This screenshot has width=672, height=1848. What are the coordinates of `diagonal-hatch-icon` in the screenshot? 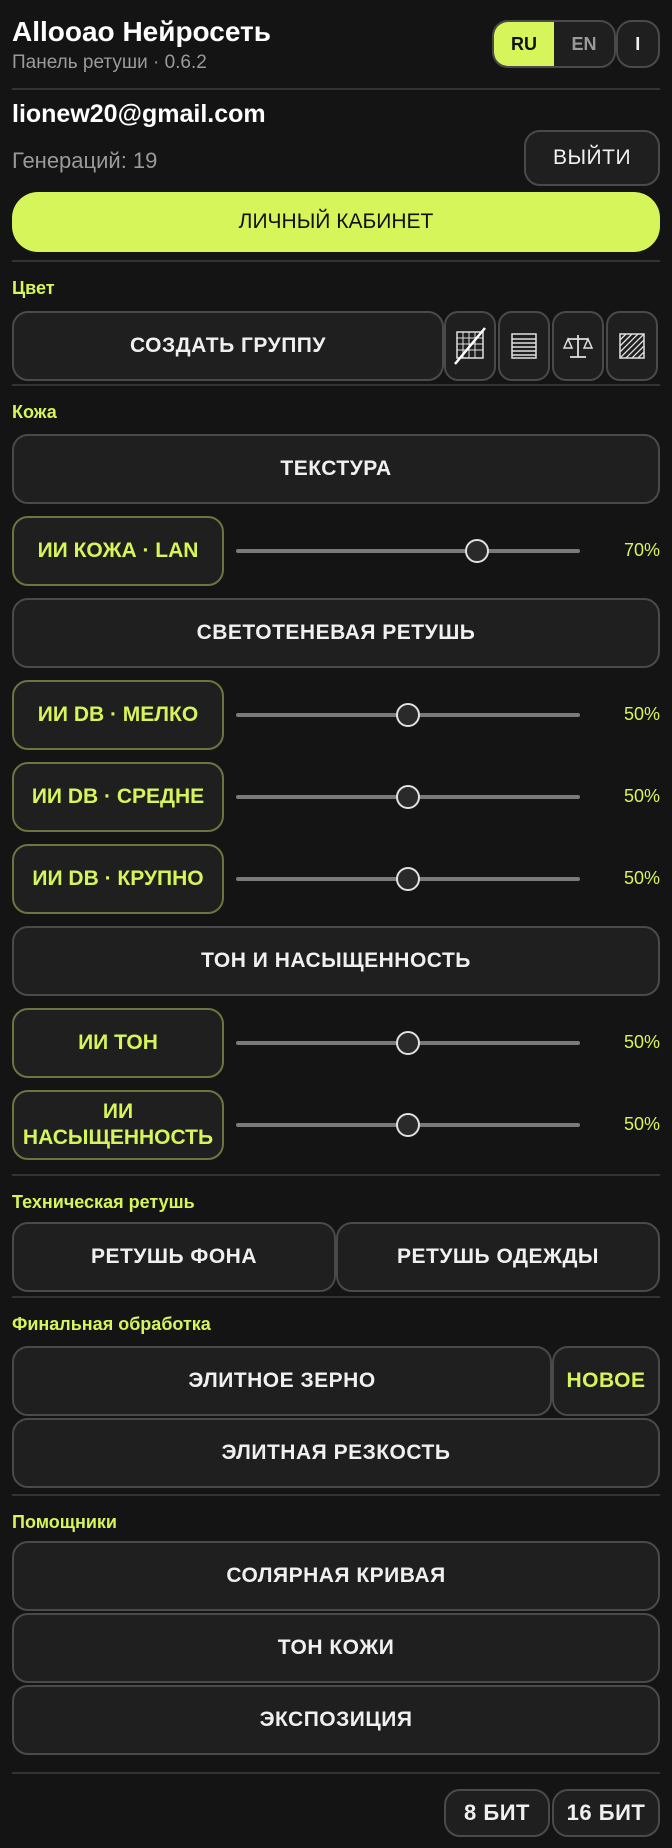 It's located at (632, 346).